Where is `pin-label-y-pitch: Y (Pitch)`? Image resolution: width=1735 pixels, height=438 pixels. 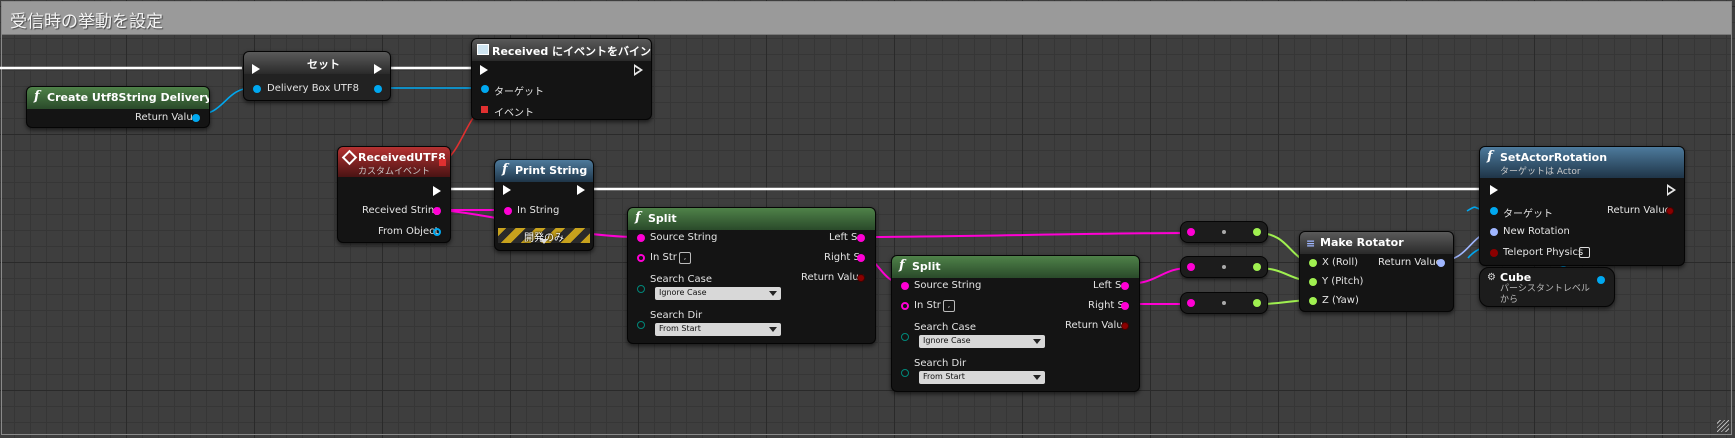 pin-label-y-pitch: Y (Pitch) is located at coordinates (1343, 281).